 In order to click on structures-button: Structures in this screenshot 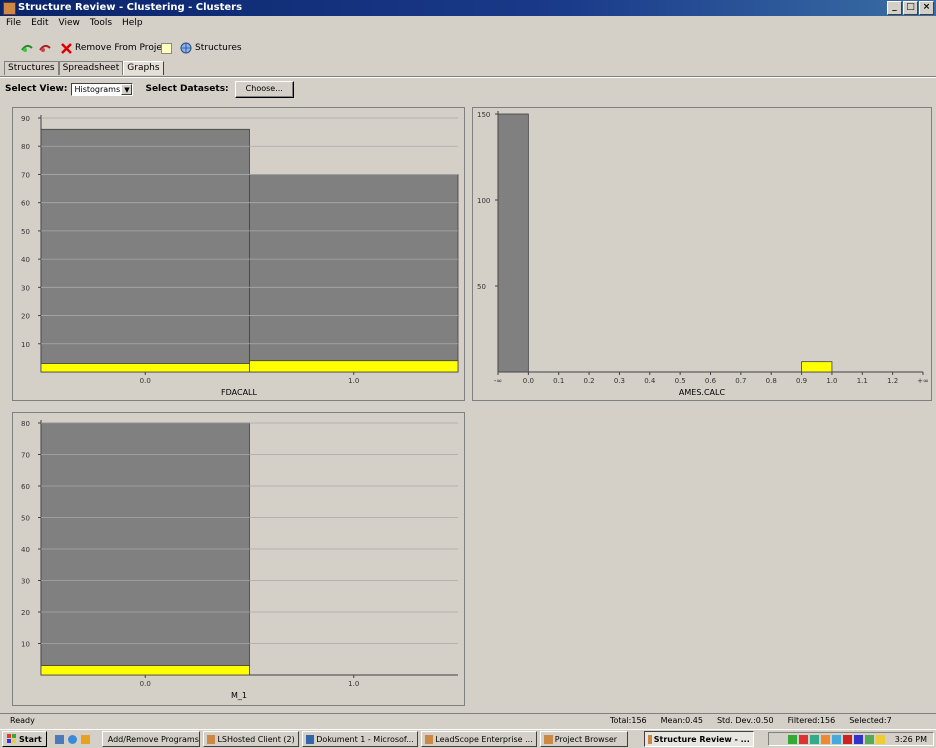, I will do `click(211, 48)`.